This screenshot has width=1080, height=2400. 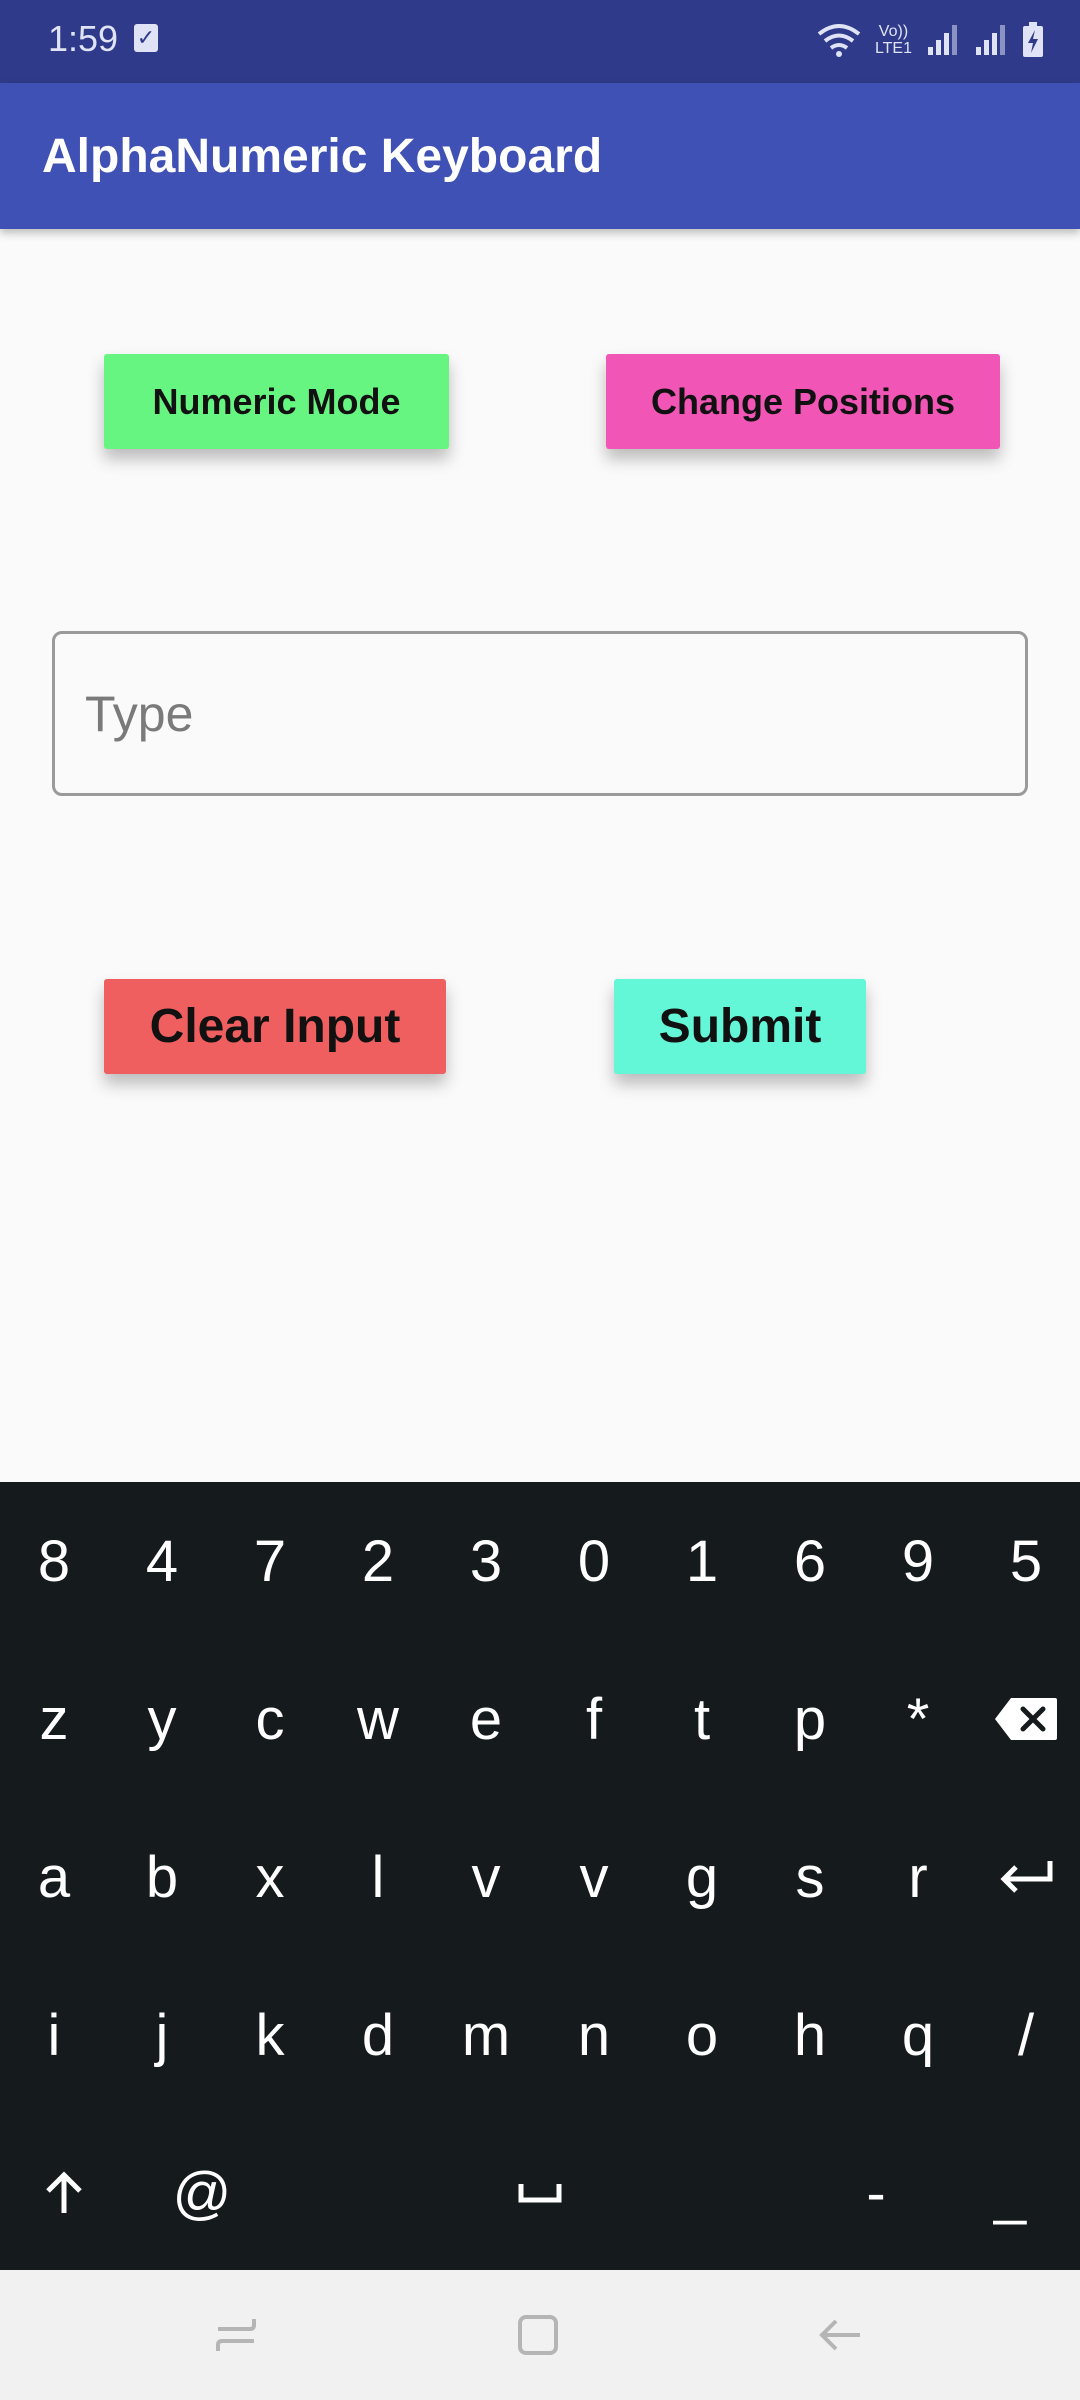 What do you see at coordinates (810, 1561) in the screenshot?
I see `key-6: 6` at bounding box center [810, 1561].